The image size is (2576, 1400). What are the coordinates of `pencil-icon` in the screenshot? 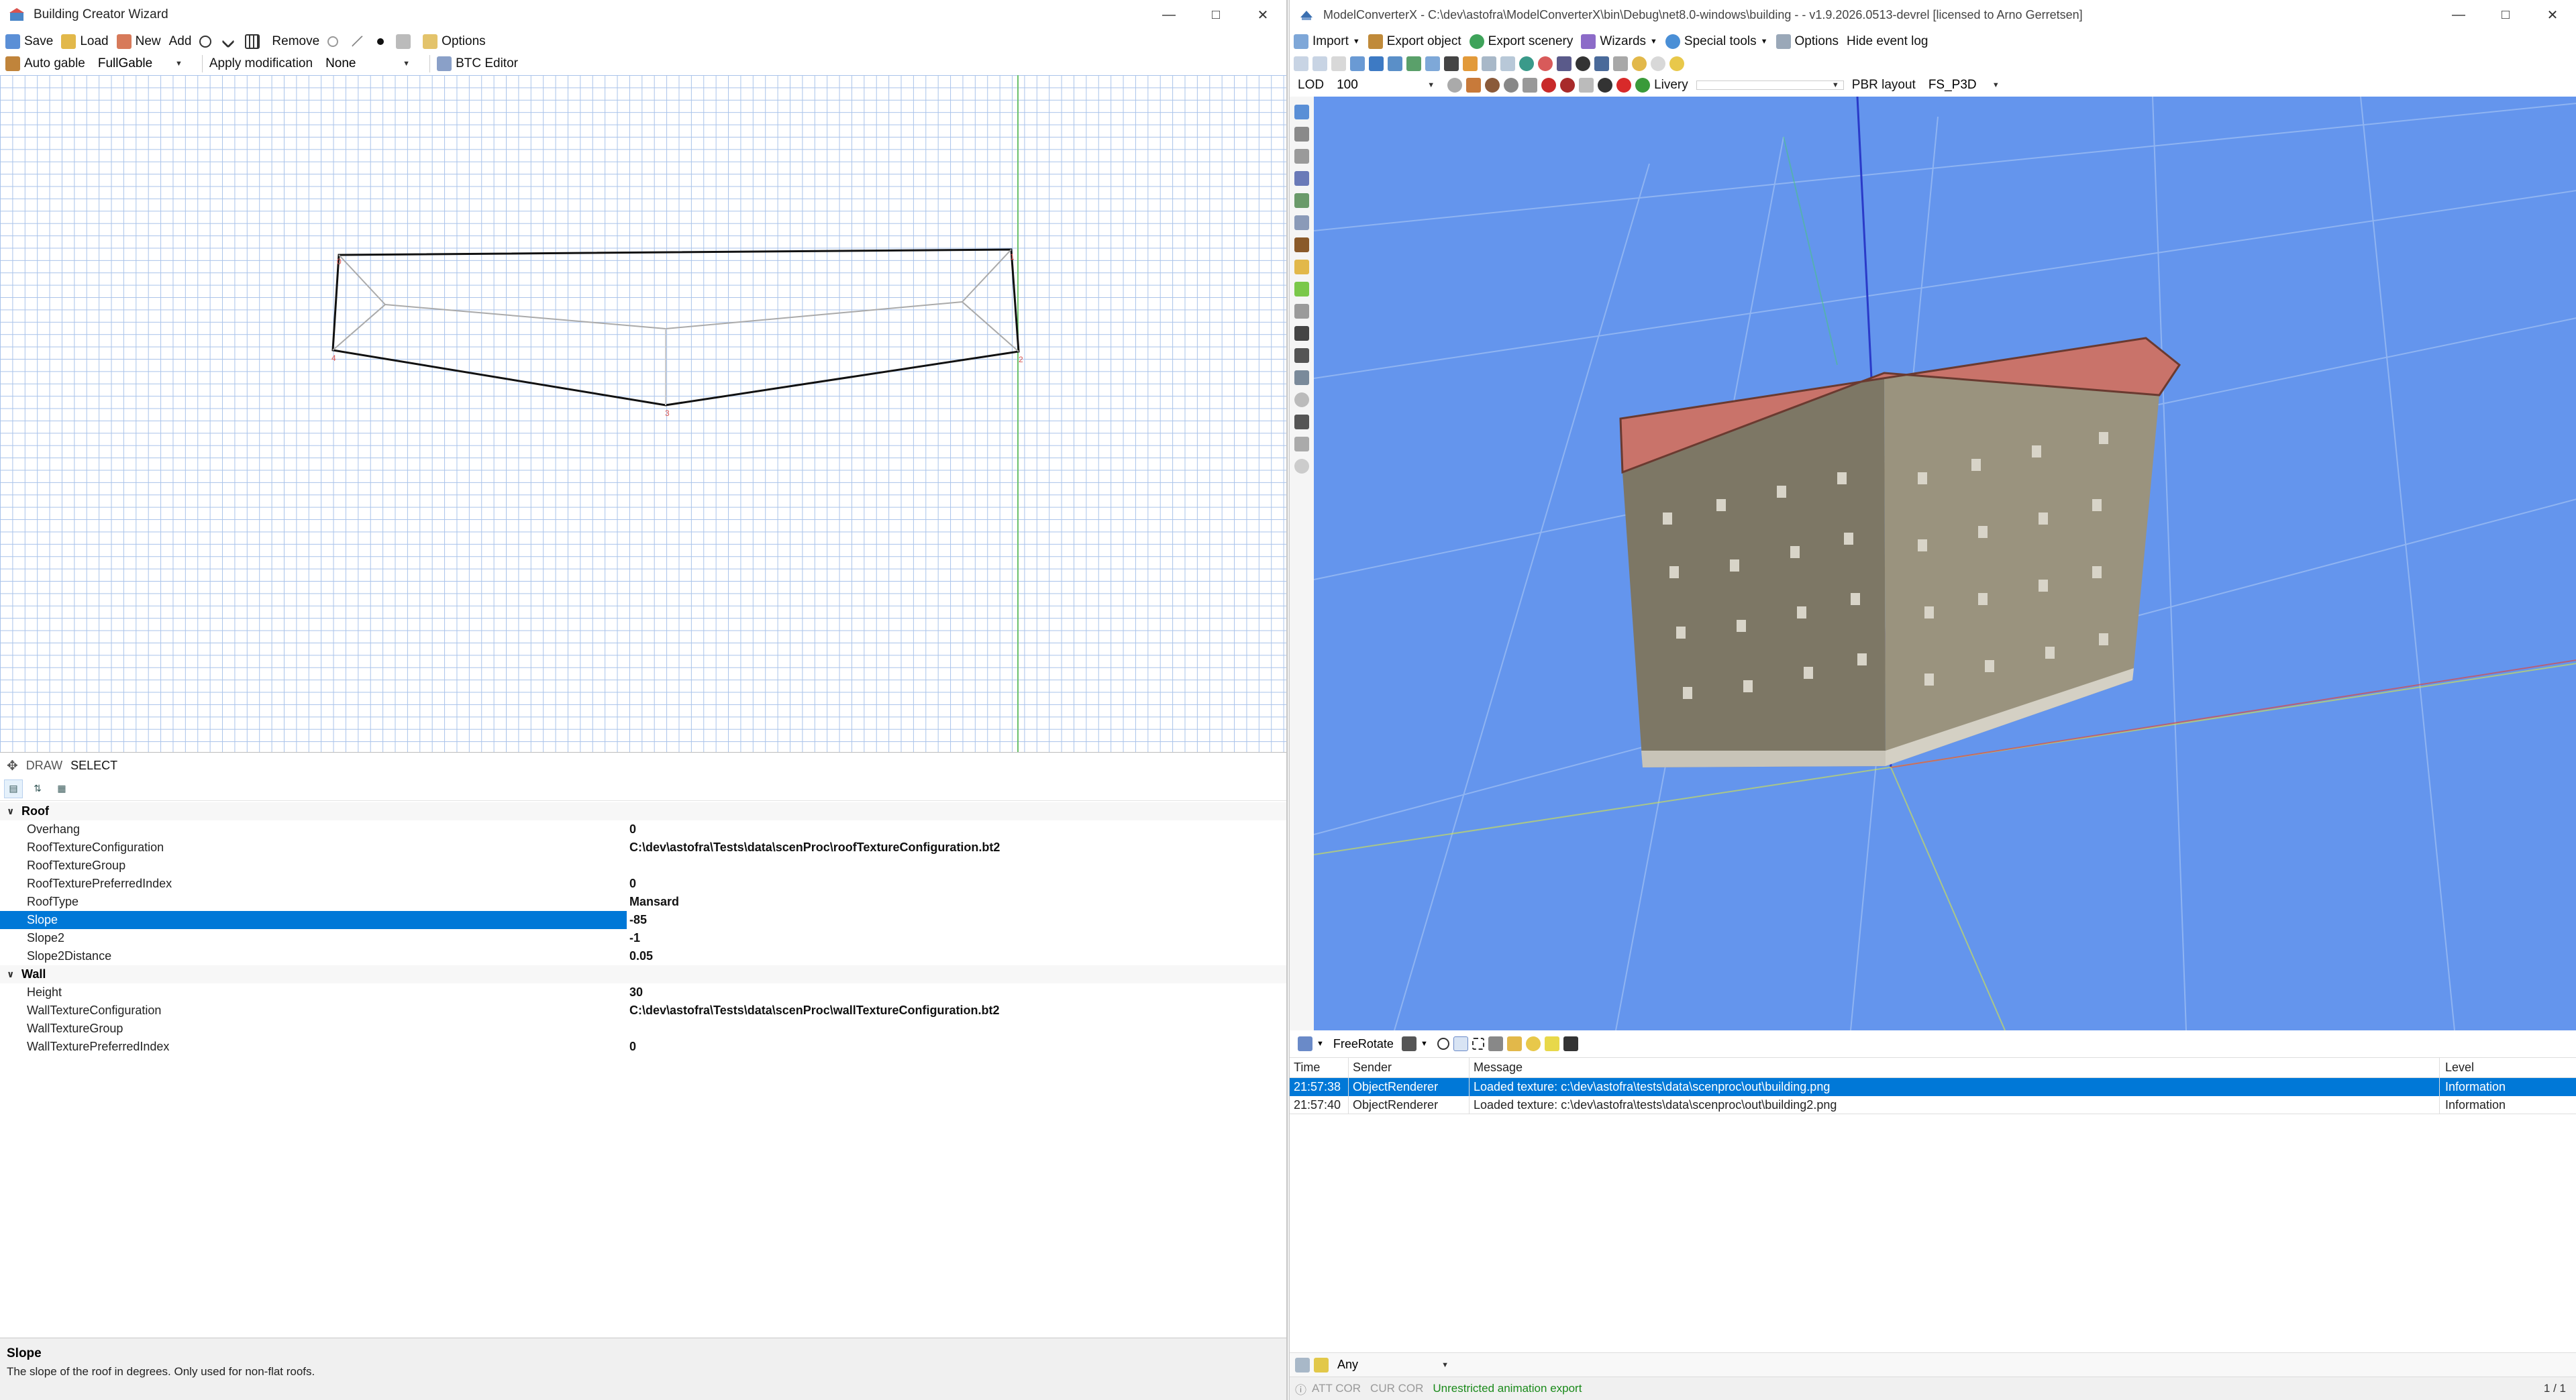 It's located at (1301, 156).